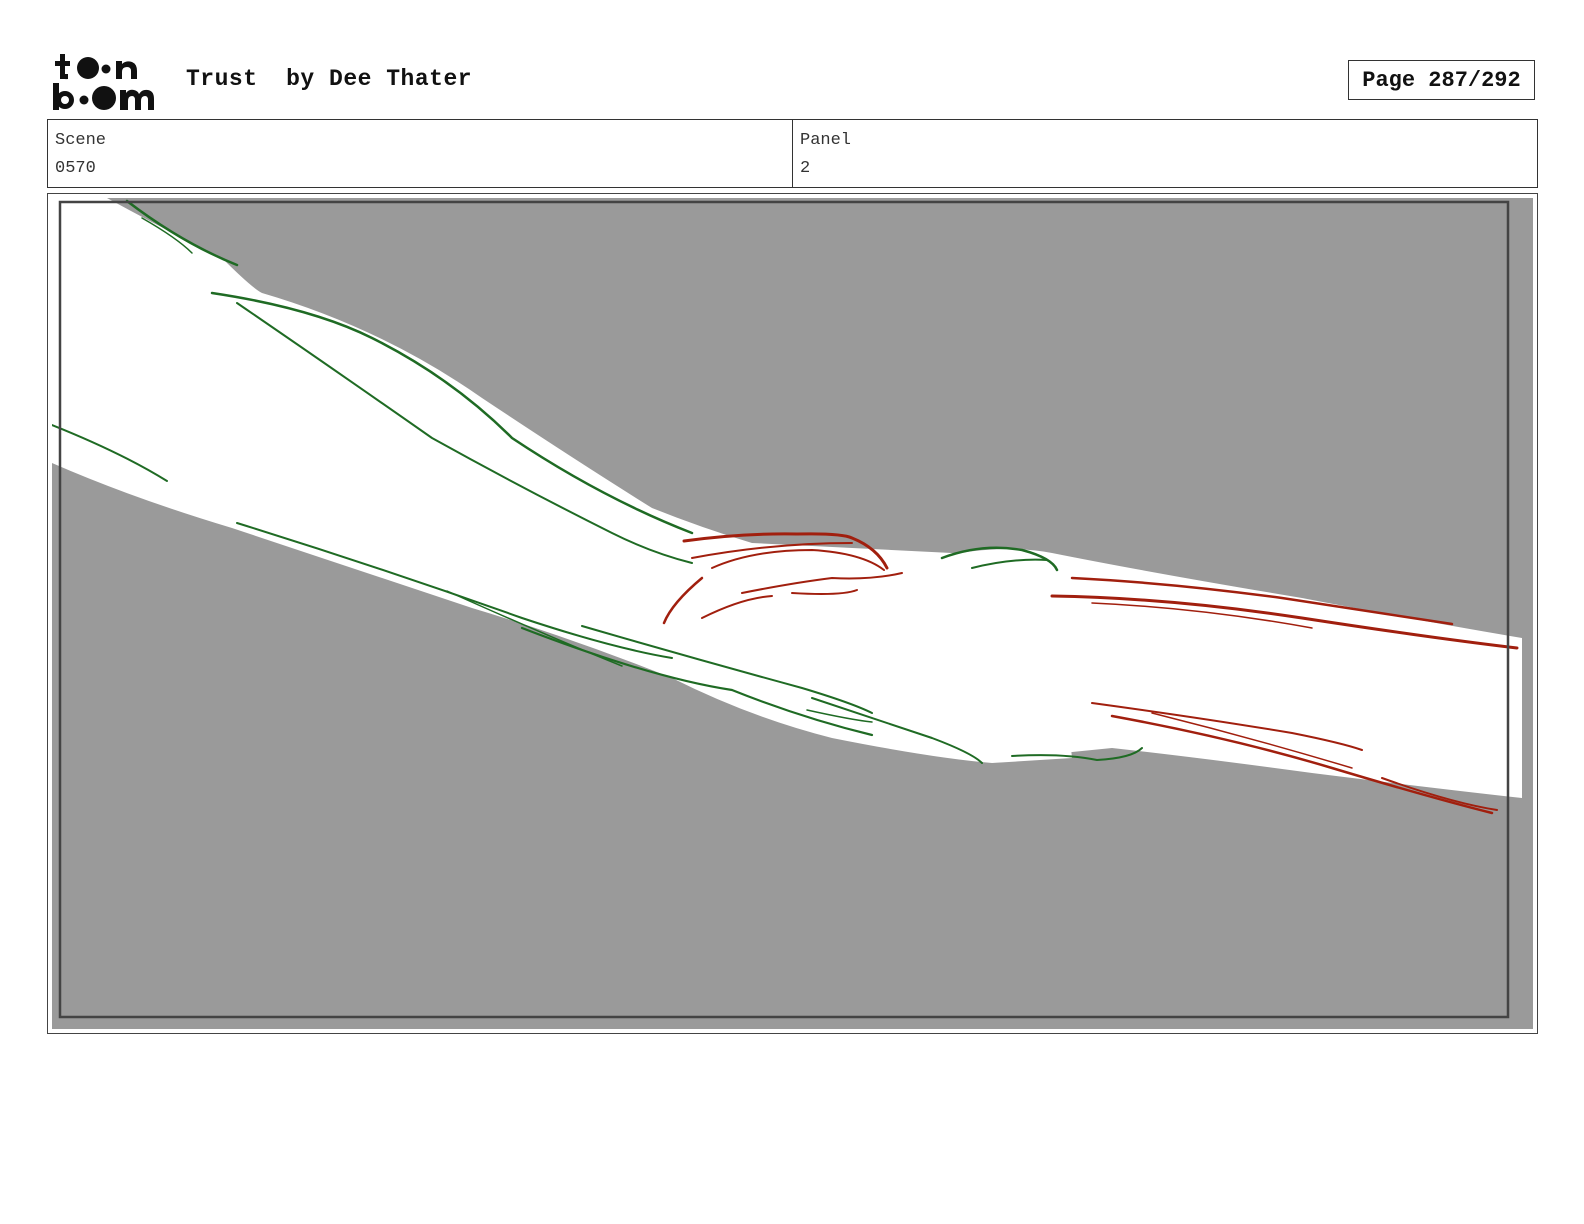  I want to click on scene-label: Scene, so click(81, 140).